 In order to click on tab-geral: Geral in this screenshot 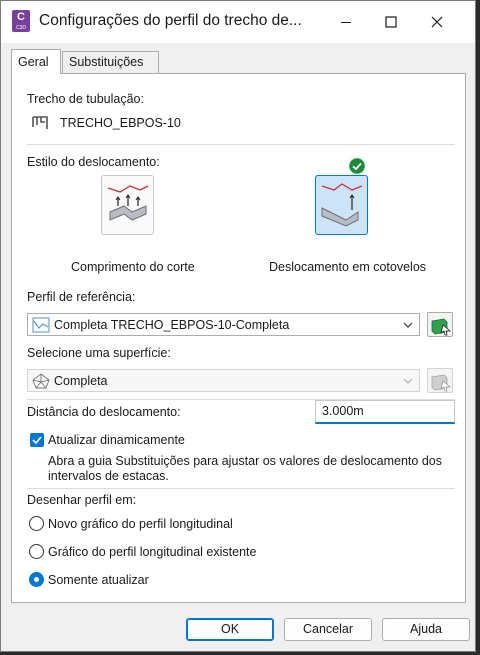, I will do `click(36, 61)`.